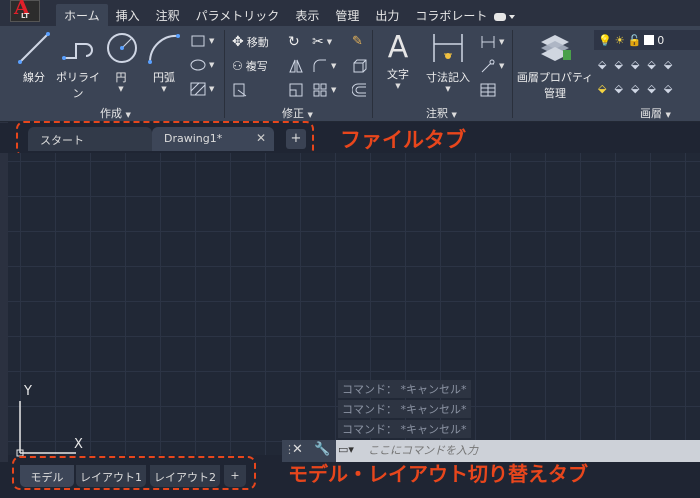 This screenshot has height=498, width=700. I want to click on stretch-icon, so click(240, 90).